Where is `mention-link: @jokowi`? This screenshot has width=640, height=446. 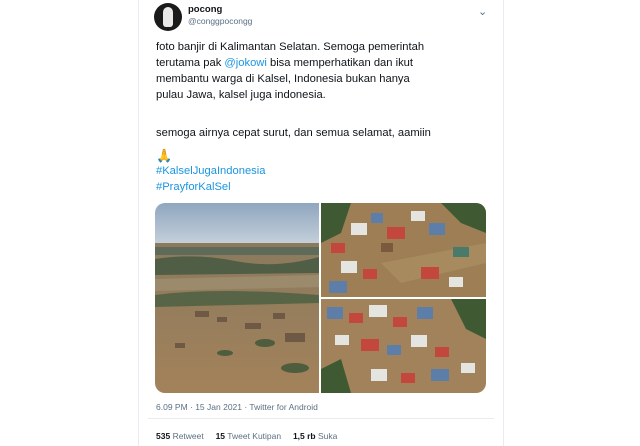 mention-link: @jokowi is located at coordinates (245, 63).